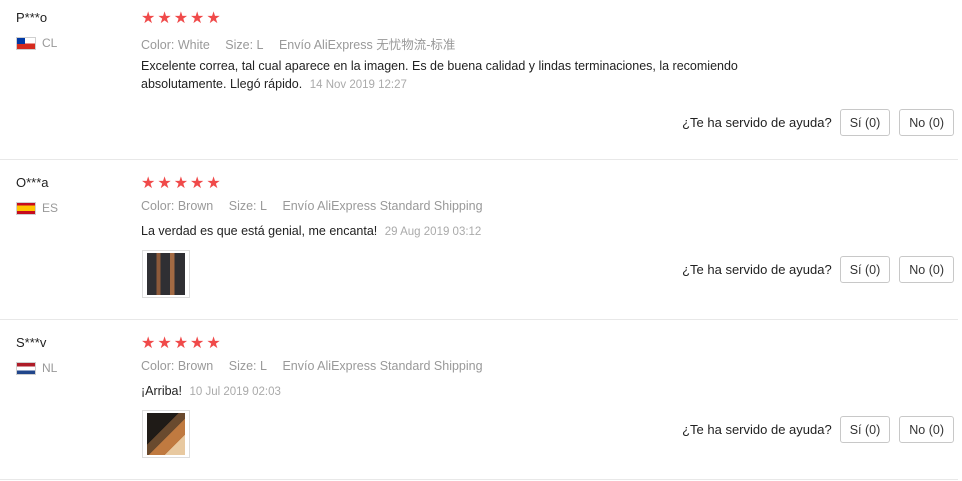 This screenshot has width=962, height=481. Describe the element at coordinates (32, 17) in the screenshot. I see `reviewer-name: P***o` at that location.